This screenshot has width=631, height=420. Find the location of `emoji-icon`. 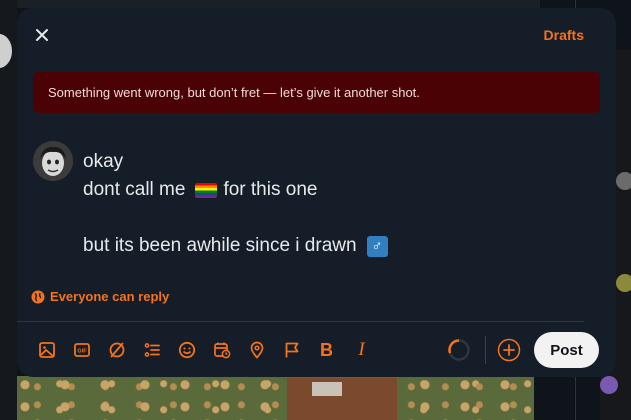

emoji-icon is located at coordinates (186, 350).